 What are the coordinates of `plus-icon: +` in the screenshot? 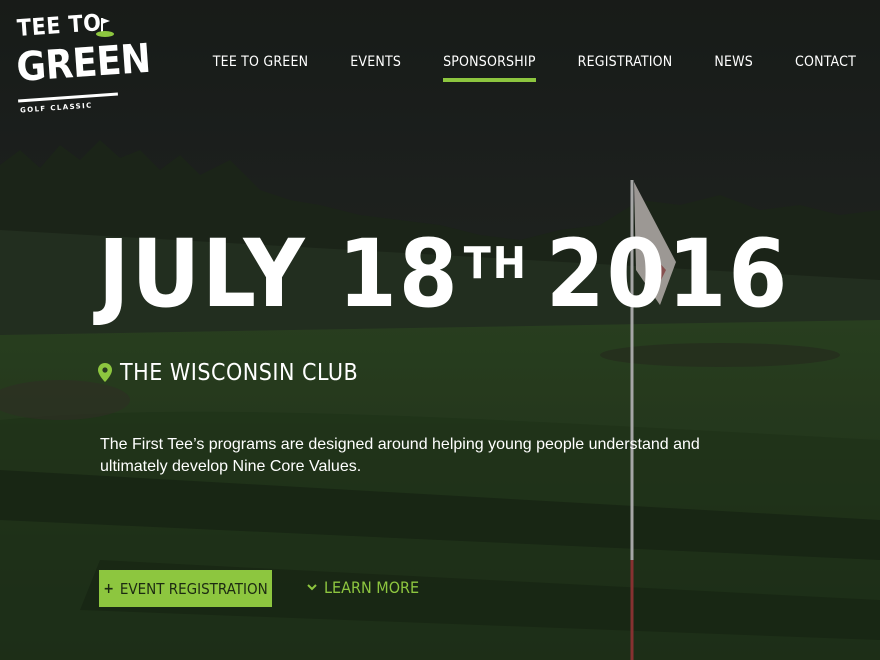 It's located at (108, 588).